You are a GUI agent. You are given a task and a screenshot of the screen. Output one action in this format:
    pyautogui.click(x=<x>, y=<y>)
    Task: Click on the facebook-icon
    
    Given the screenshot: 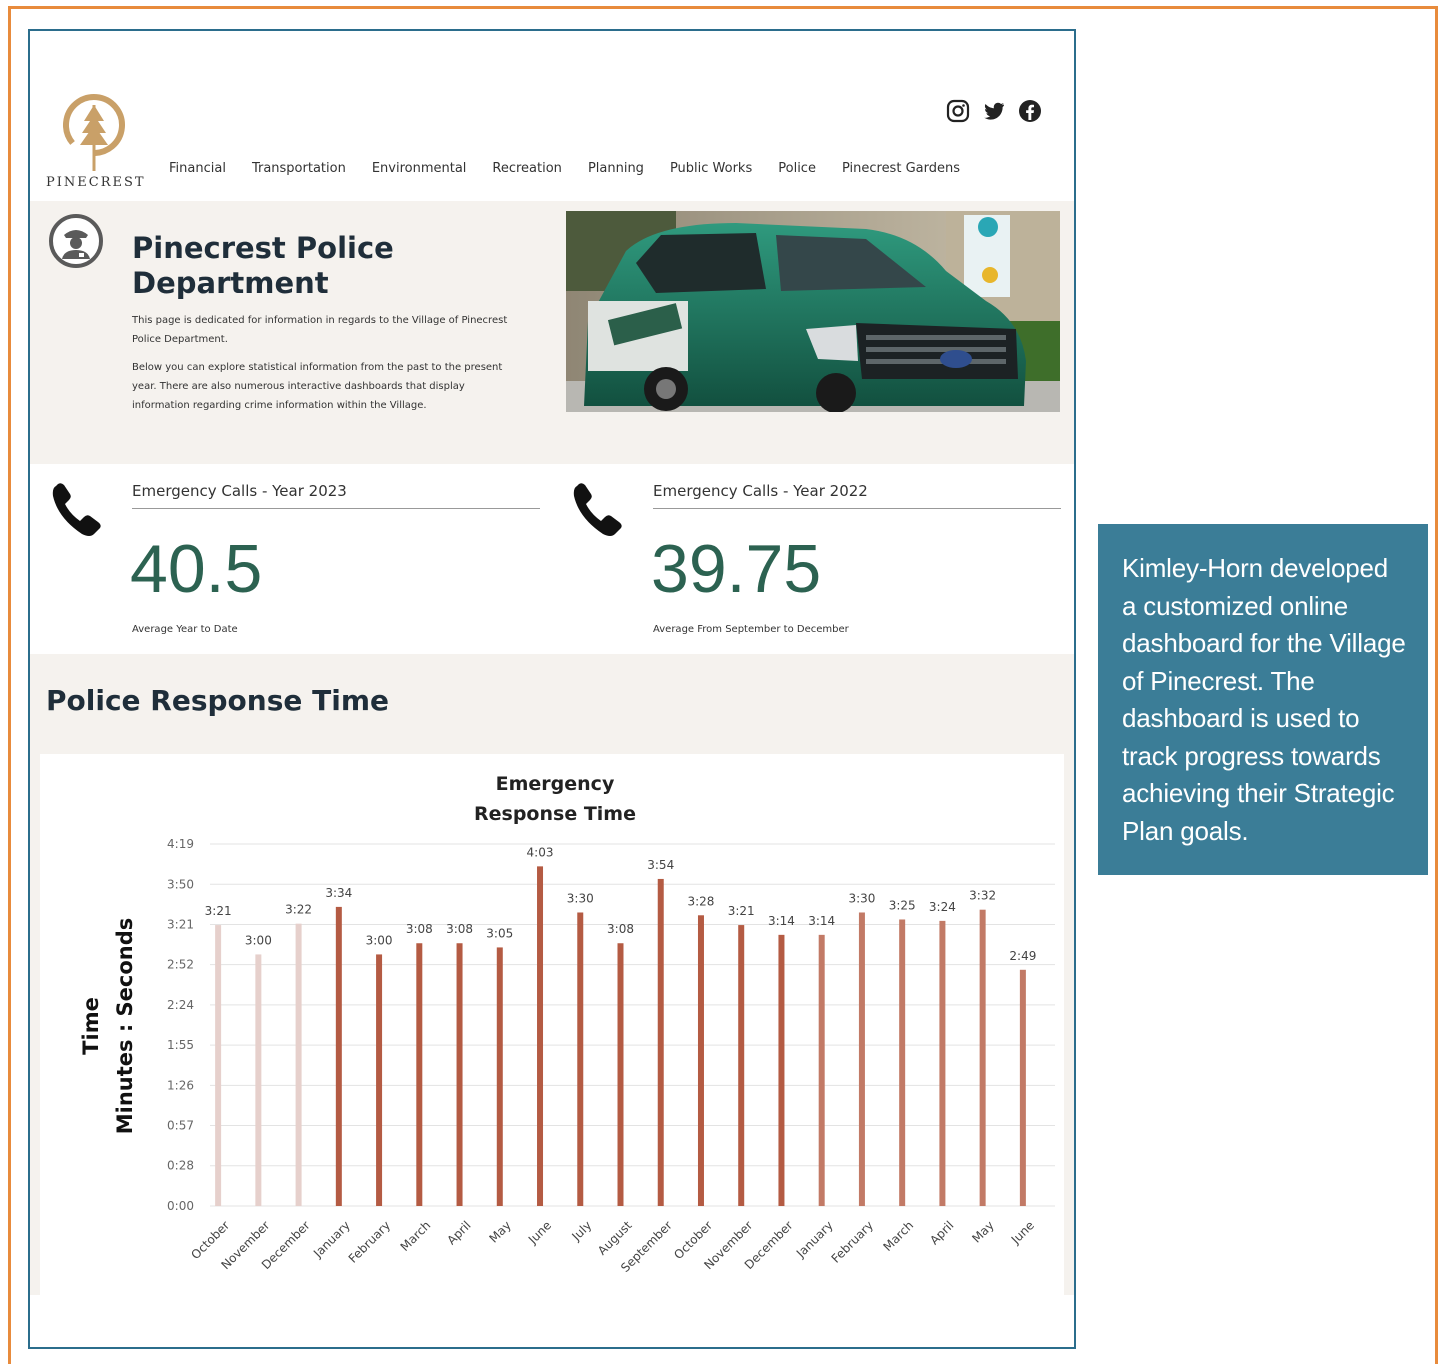 What is the action you would take?
    pyautogui.click(x=1030, y=111)
    